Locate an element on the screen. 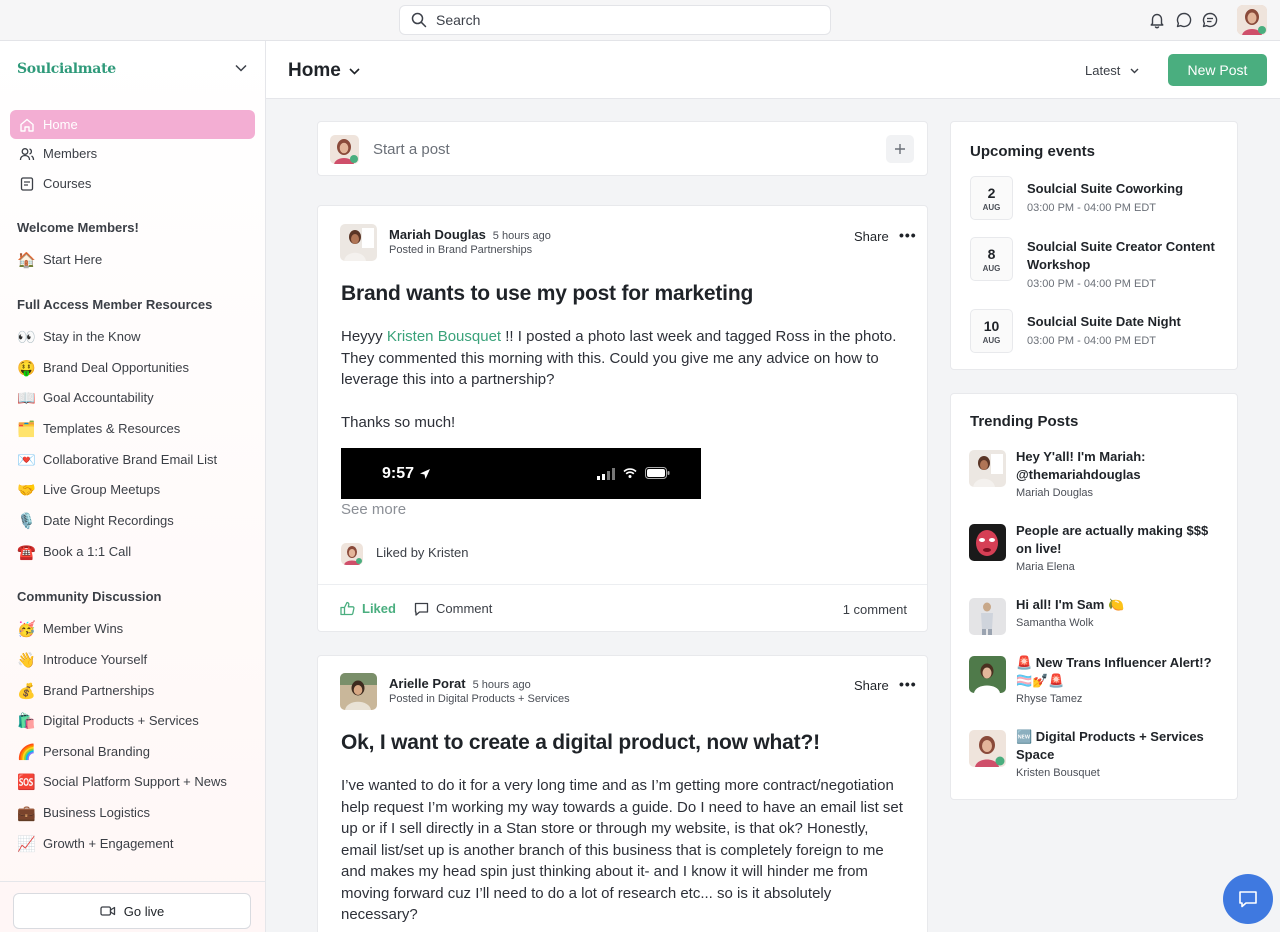 This screenshot has height=932, width=1280. post-actions: Liked Comment 1 comment is located at coordinates (622, 608).